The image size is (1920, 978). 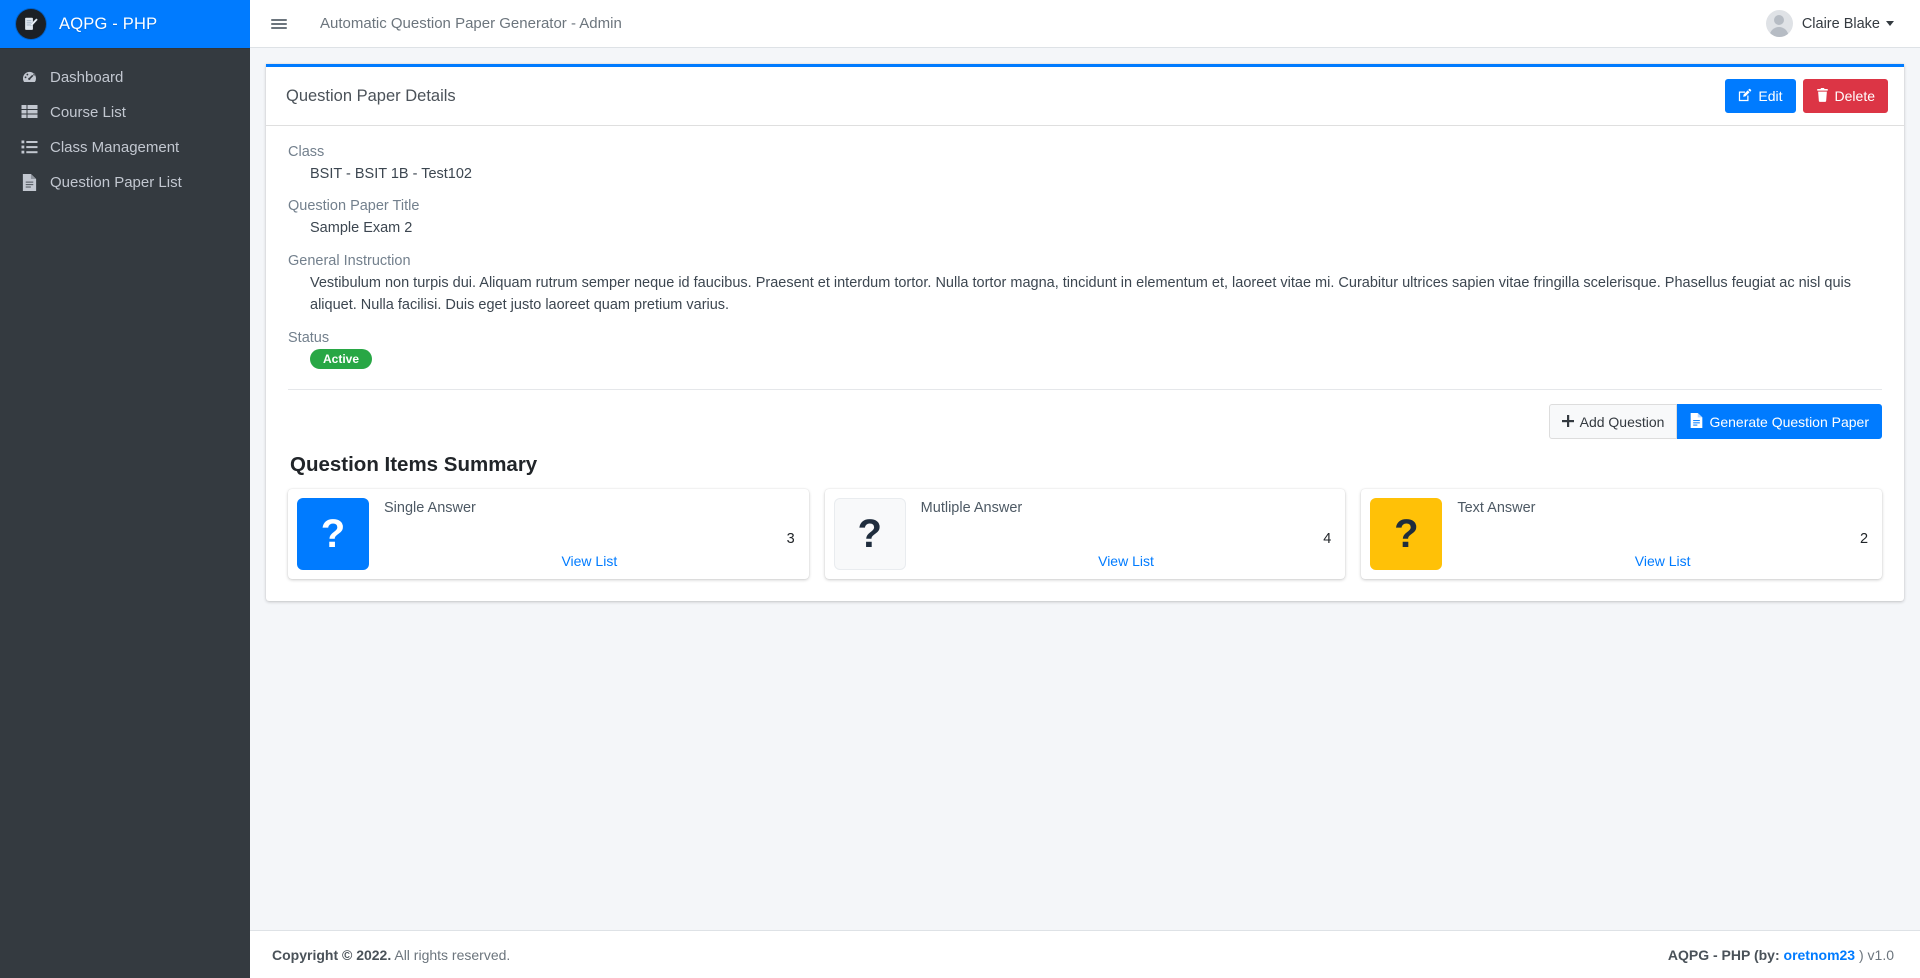 I want to click on field-value: Sample Exam 2, so click(x=361, y=228).